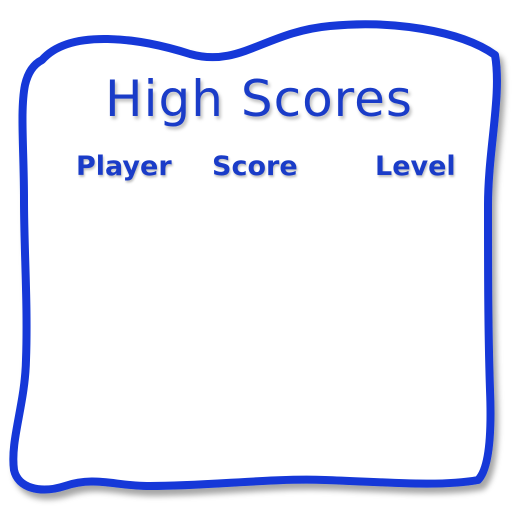 This screenshot has width=512, height=512. What do you see at coordinates (415, 166) in the screenshot?
I see `column-header-level: Level` at bounding box center [415, 166].